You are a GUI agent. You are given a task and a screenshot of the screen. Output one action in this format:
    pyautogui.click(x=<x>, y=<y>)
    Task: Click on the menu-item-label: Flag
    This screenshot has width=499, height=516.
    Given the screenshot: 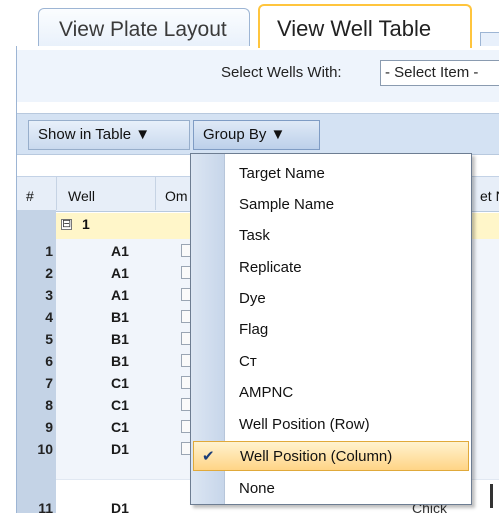 What is the action you would take?
    pyautogui.click(x=254, y=329)
    